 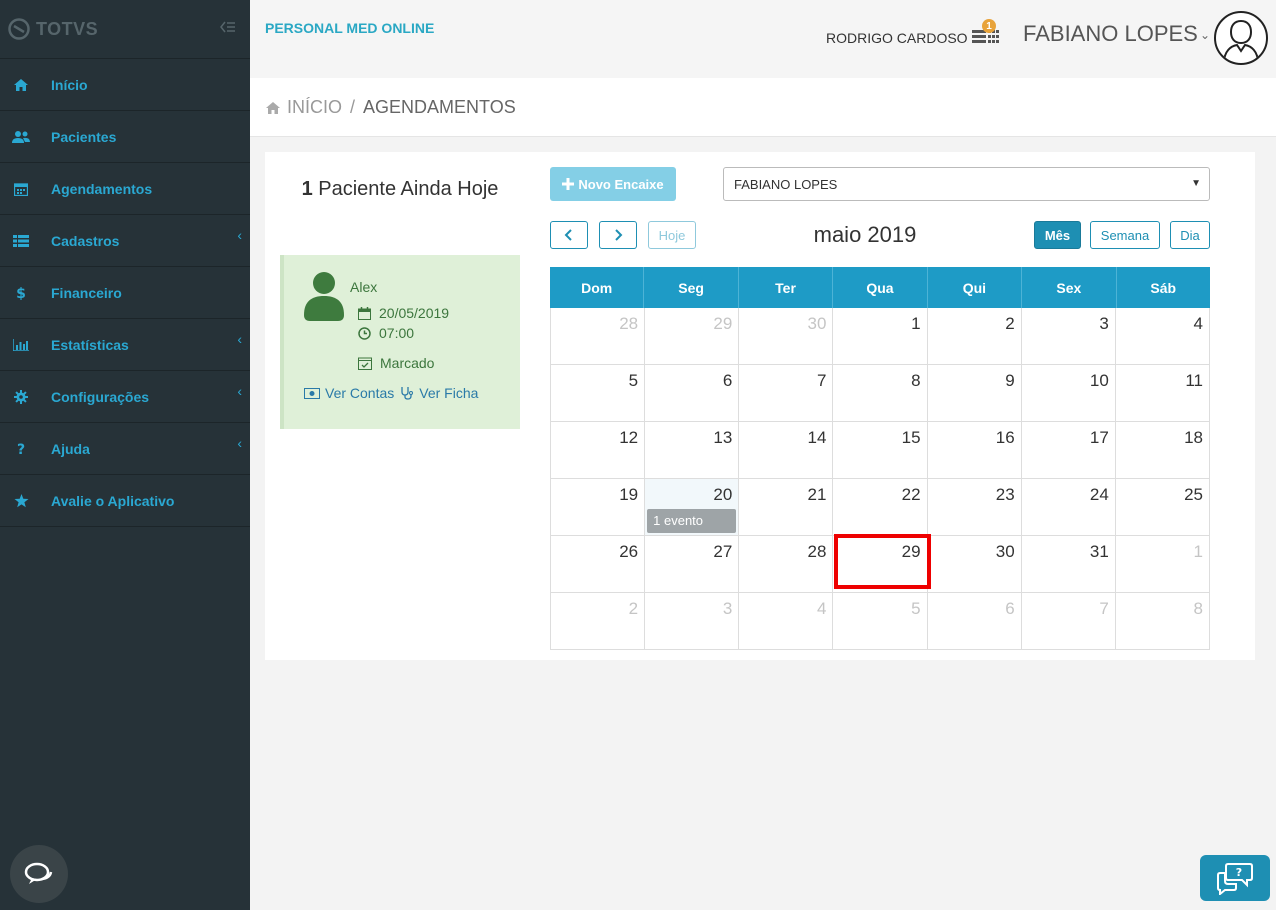 I want to click on sidebar-item-label: Agendamentos, so click(x=102, y=188).